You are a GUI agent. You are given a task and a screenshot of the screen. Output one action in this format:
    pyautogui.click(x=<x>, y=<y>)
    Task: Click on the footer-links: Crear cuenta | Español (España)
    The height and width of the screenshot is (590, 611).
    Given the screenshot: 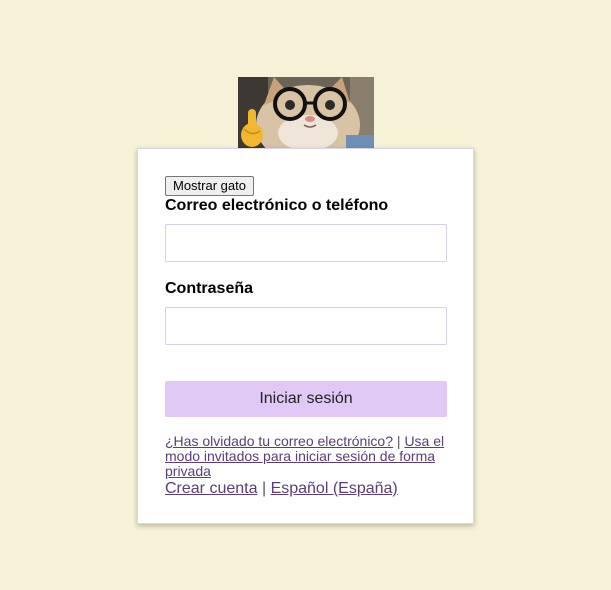 What is the action you would take?
    pyautogui.click(x=281, y=489)
    